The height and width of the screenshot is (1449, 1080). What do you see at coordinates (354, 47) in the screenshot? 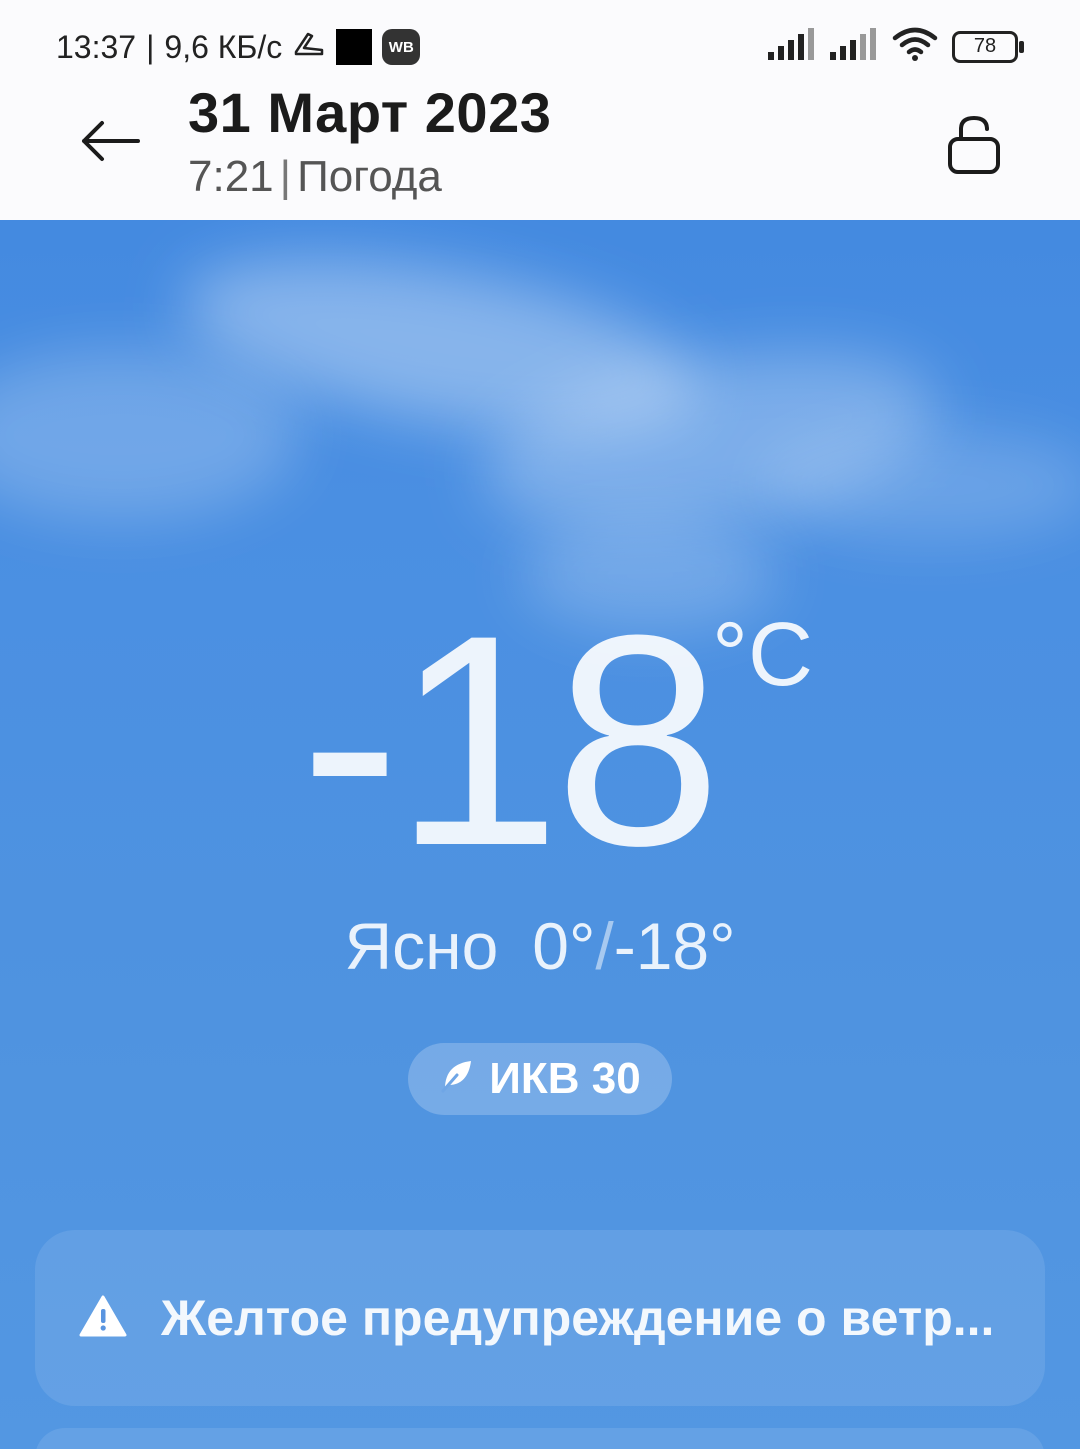
I see `app-notification-icon` at bounding box center [354, 47].